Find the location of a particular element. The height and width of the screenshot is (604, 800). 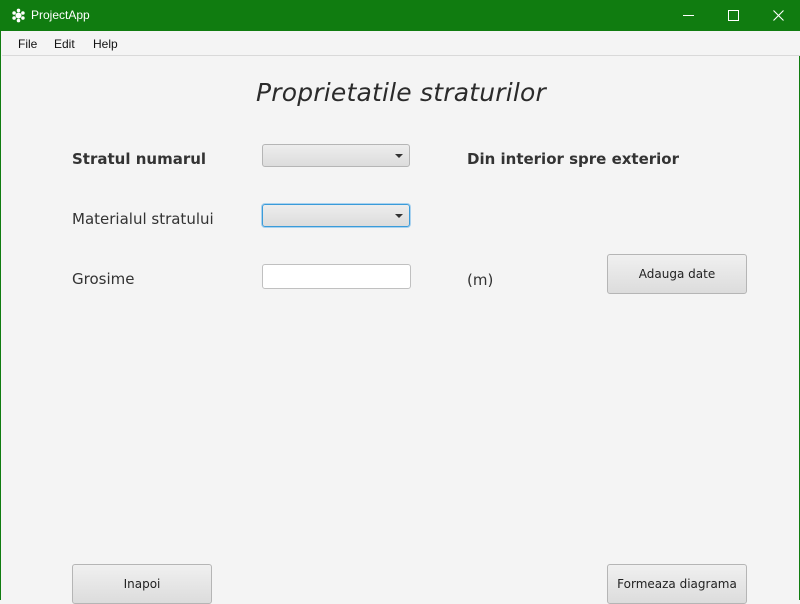

menu-file: File is located at coordinates (27, 44).